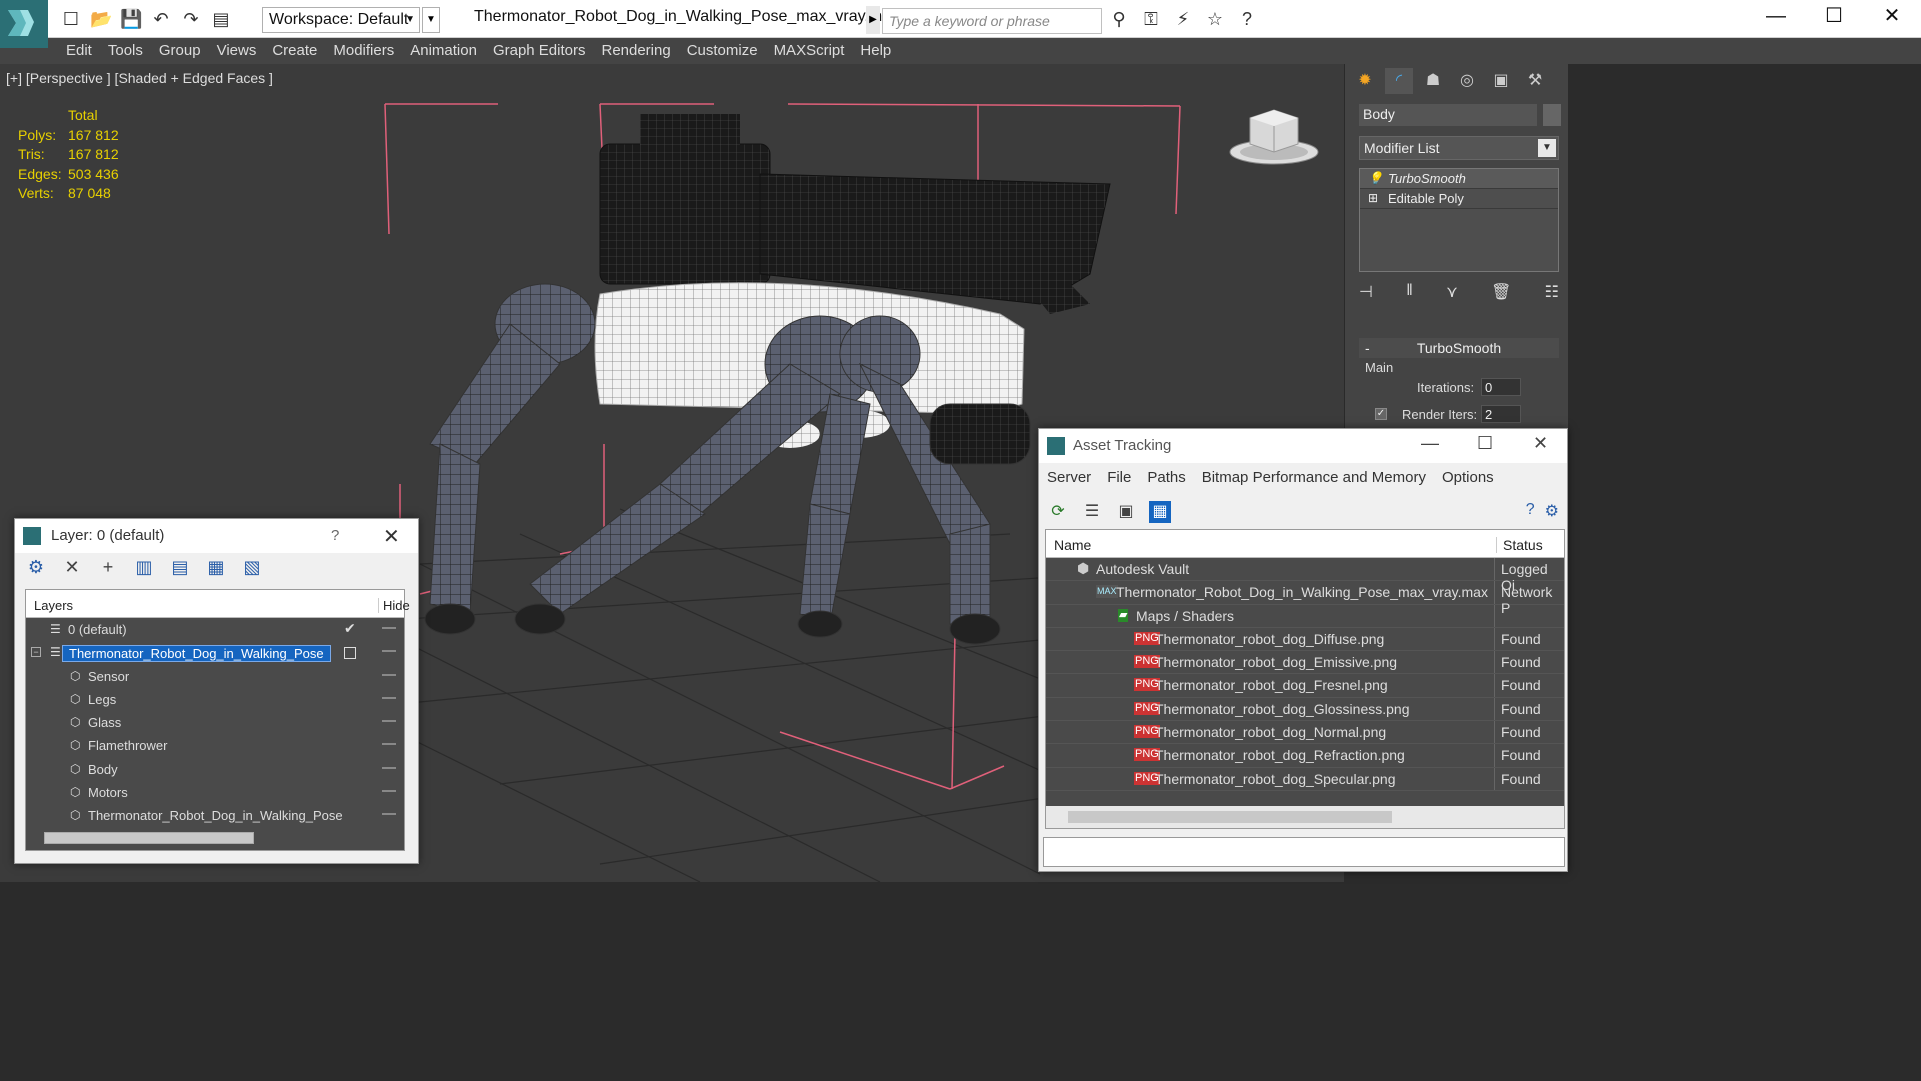  What do you see at coordinates (1126, 512) in the screenshot?
I see `thumbnail-view-icon: ▣` at bounding box center [1126, 512].